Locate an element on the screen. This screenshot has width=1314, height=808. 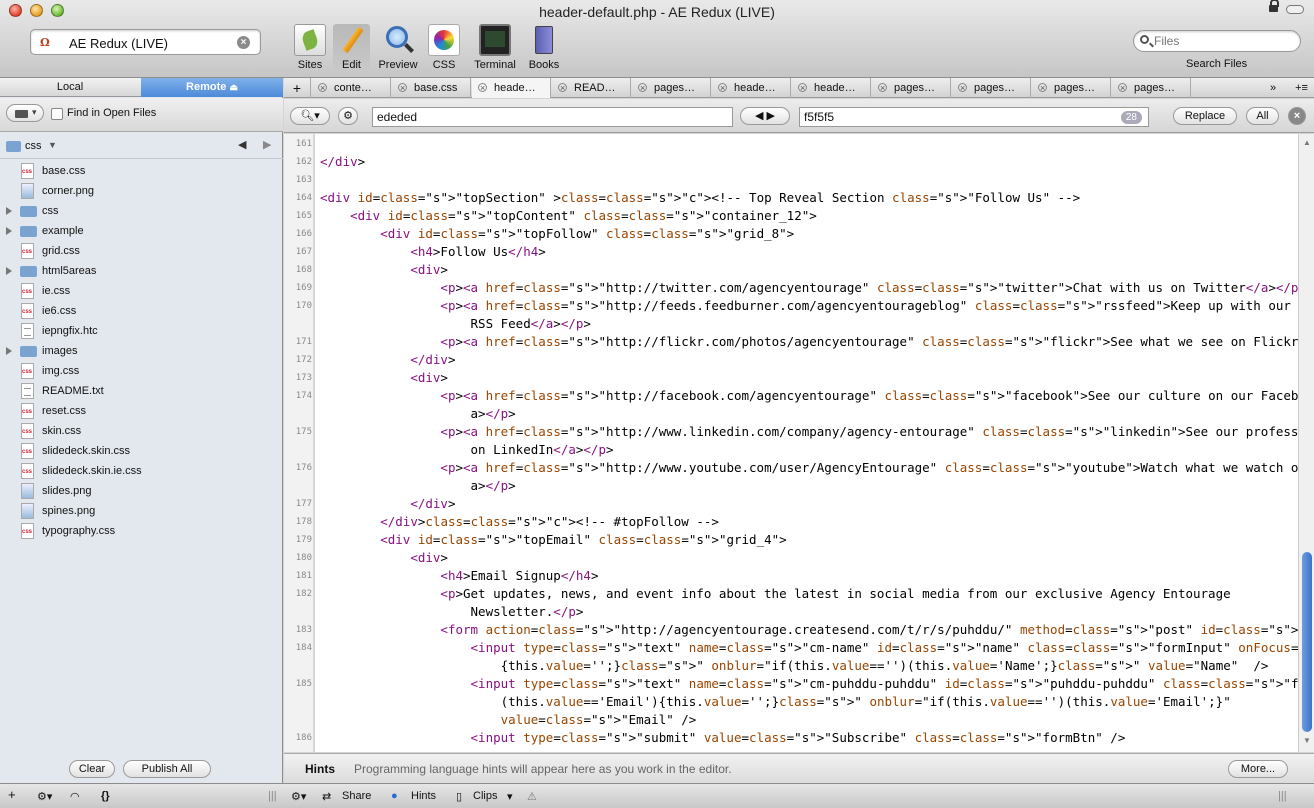
rss-icon: ◠ is located at coordinates (75, 796).